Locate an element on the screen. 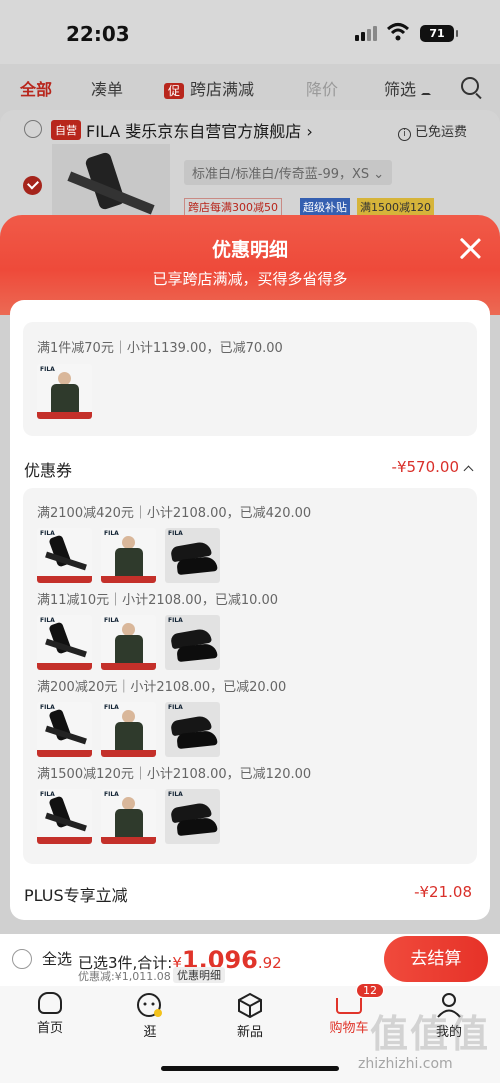  promo-images: FILA is located at coordinates (64, 391).